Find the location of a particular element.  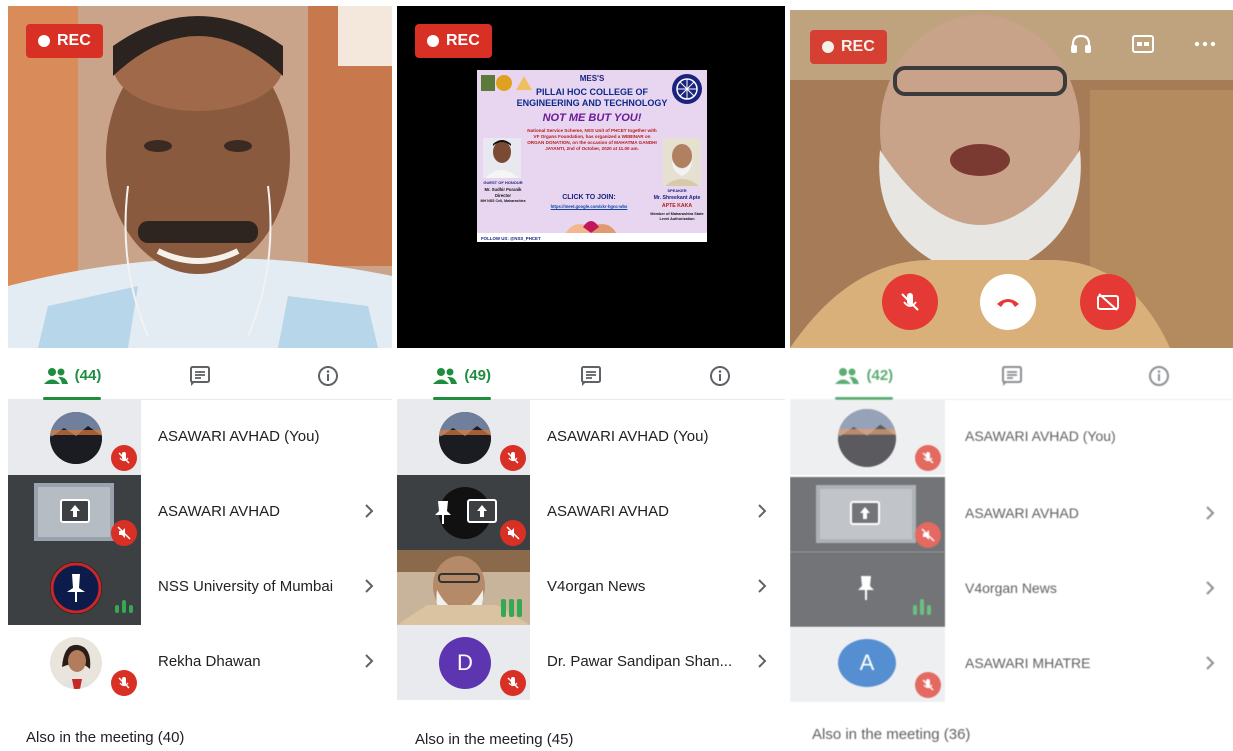

end-call-button is located at coordinates (1008, 302).